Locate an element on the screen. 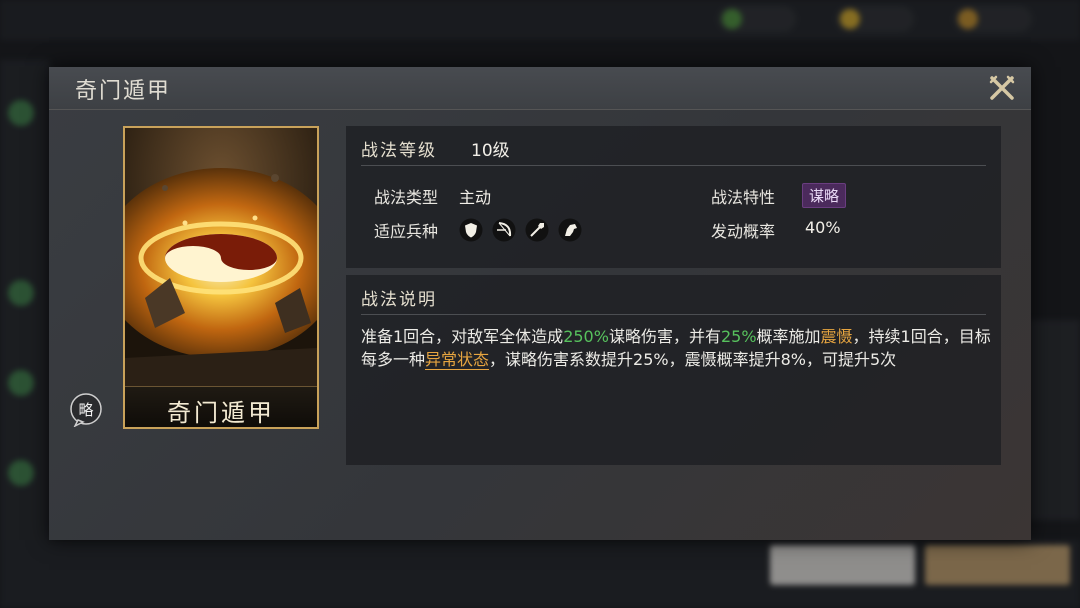  skill-level-value: 10级 is located at coordinates (490, 151).